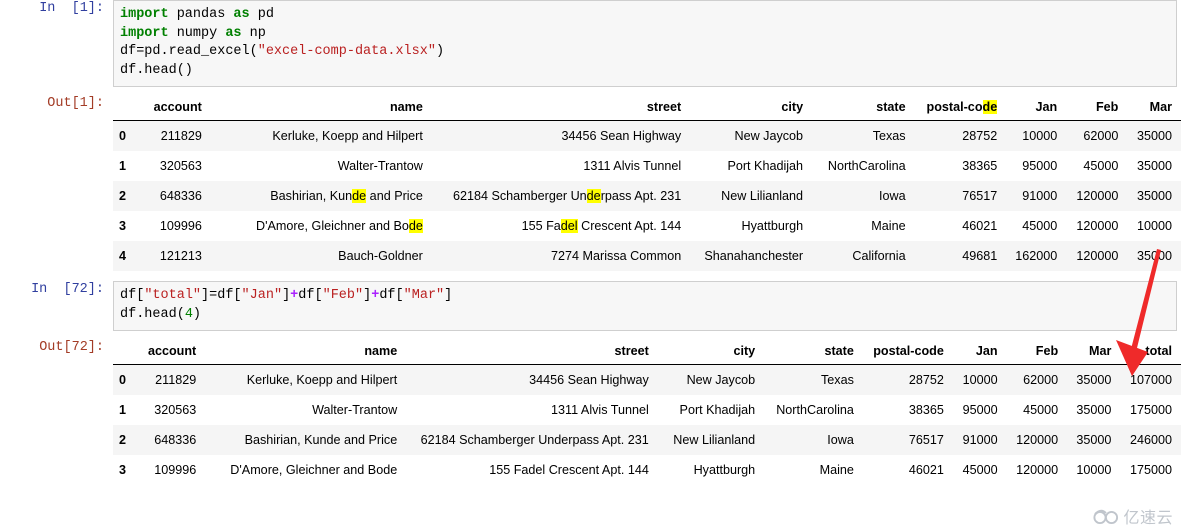  I want to click on cell-account: 648336, so click(173, 196).